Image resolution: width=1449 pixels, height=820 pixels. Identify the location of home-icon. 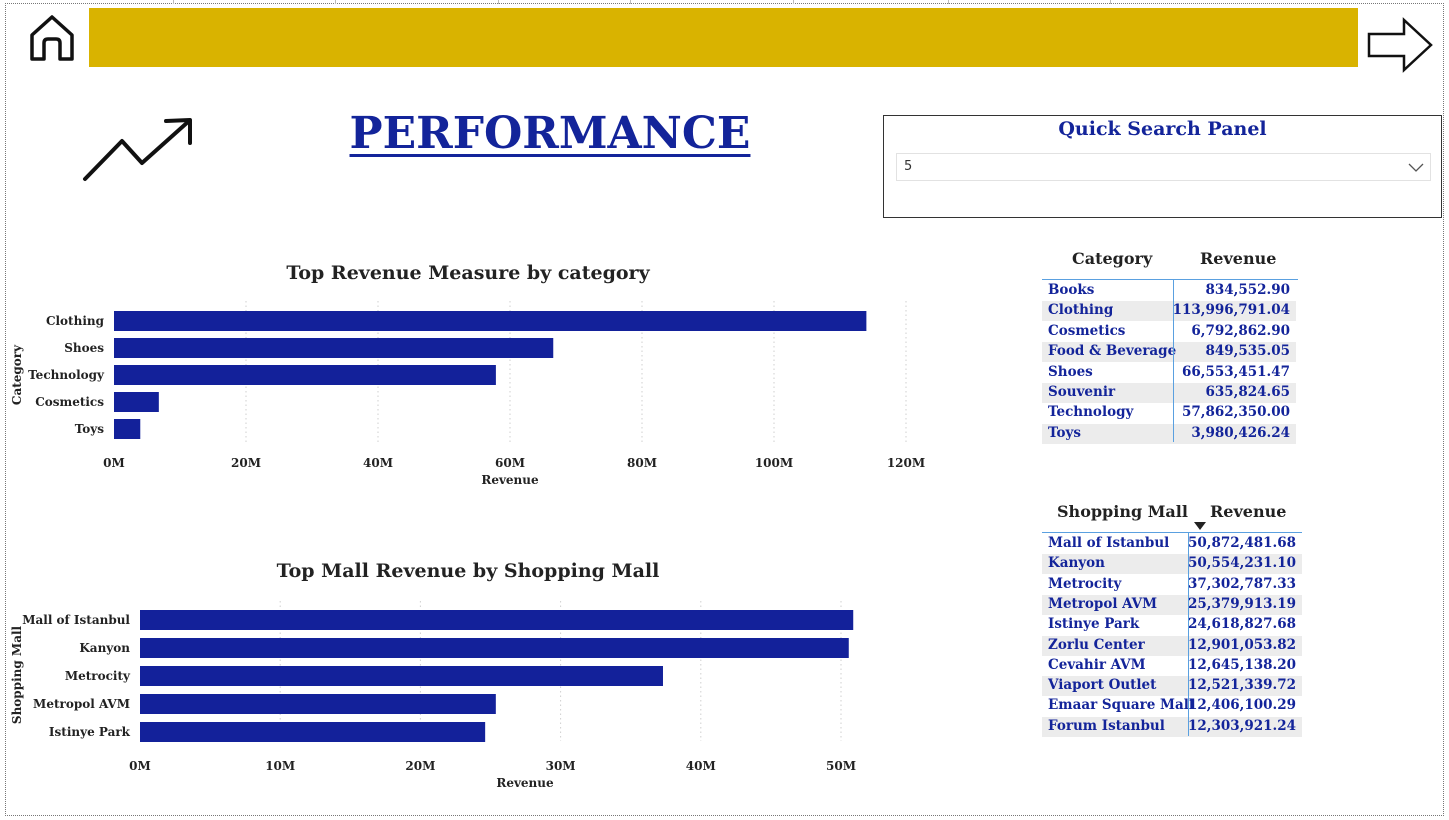
(52, 38).